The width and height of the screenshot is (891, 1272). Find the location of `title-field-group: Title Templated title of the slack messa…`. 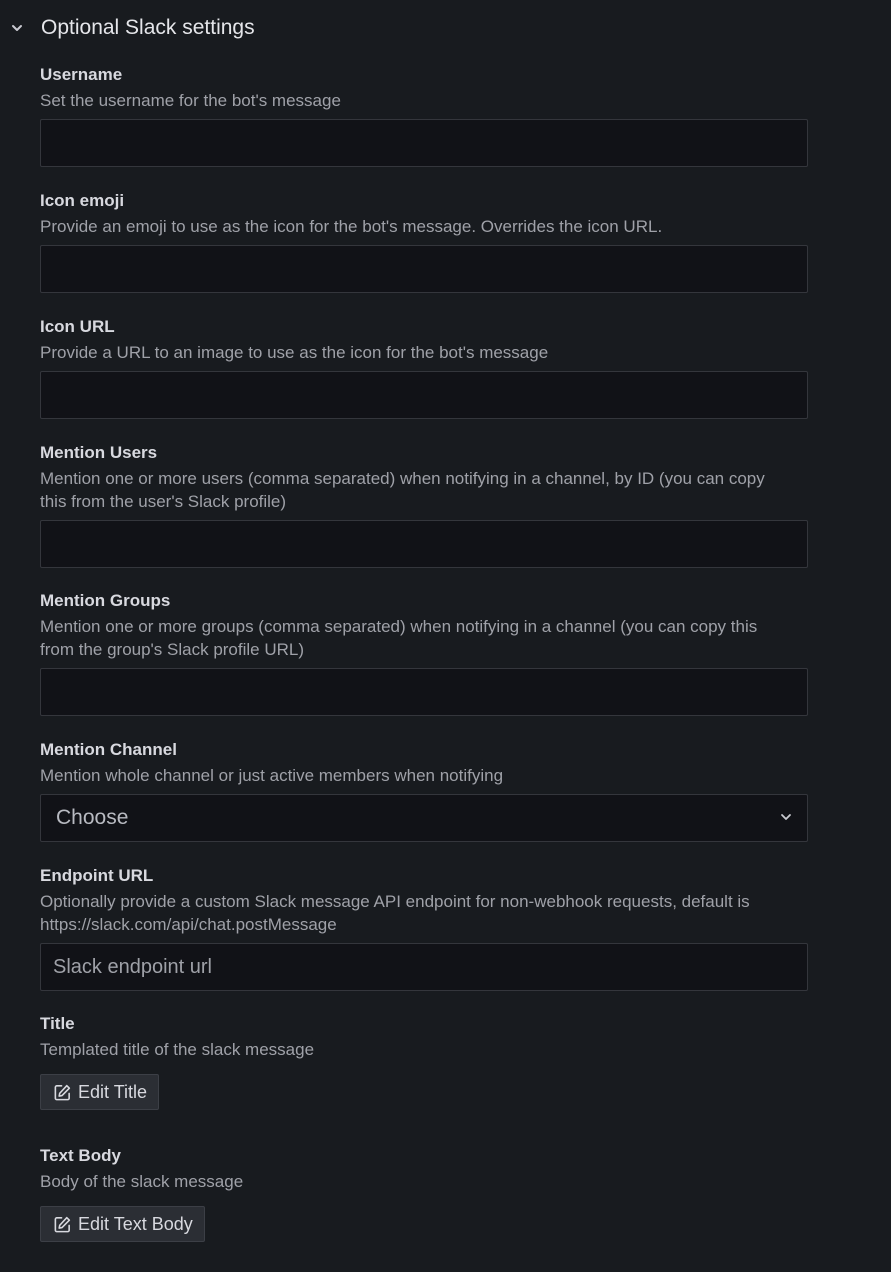

title-field-group: Title Templated title of the slack messa… is located at coordinates (424, 1061).